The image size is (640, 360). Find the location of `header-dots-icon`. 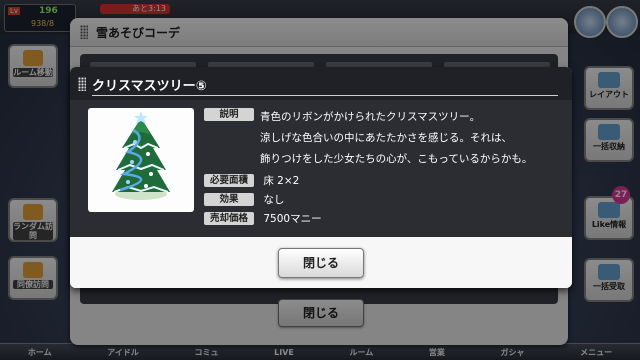

header-dots-icon is located at coordinates (82, 84).